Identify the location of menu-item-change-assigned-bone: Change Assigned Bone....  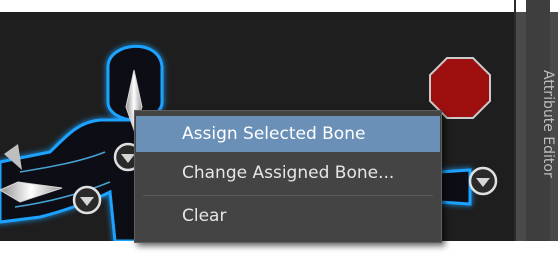
(288, 173).